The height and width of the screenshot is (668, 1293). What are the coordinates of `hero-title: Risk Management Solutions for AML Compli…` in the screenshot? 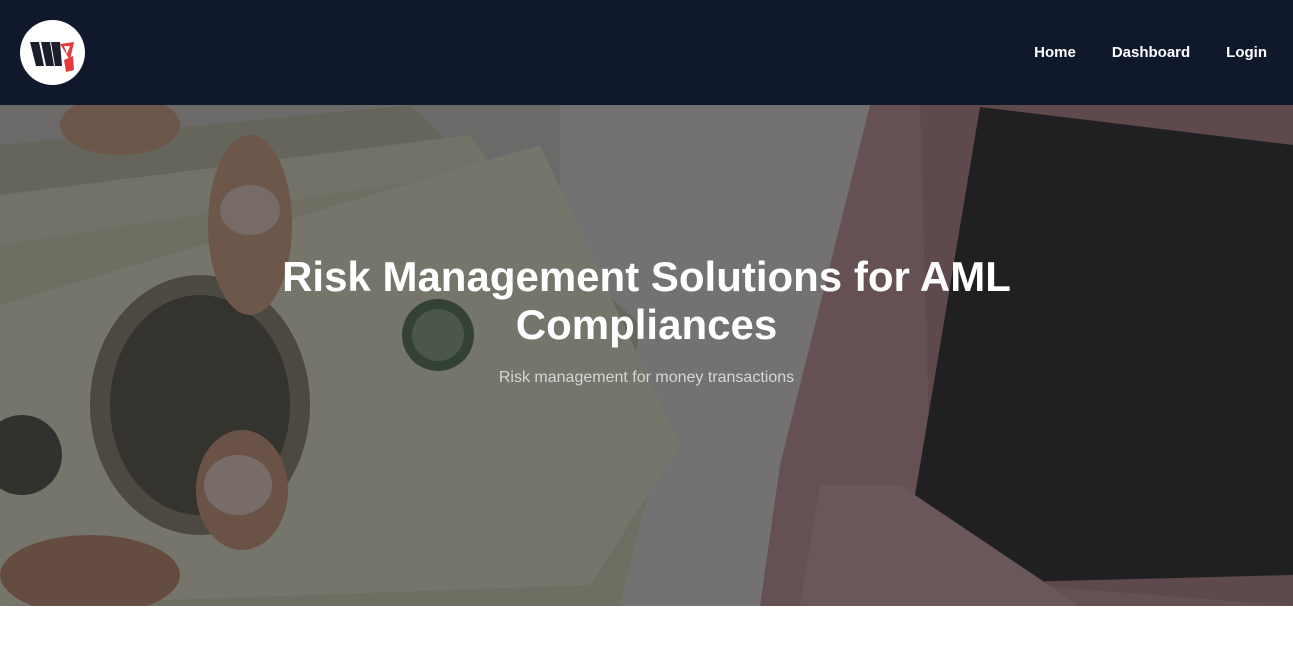 It's located at (646, 300).